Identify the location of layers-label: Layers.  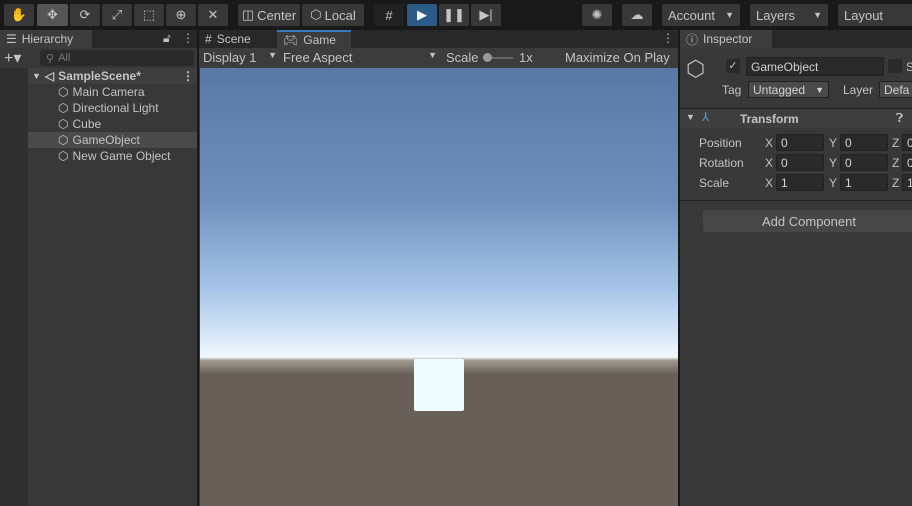
(776, 15).